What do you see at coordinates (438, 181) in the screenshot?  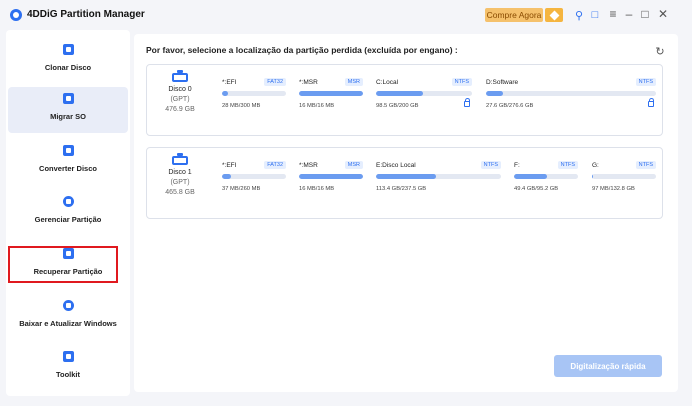 I see `partition-item: E:Disco Local NTFS 113.4 GB/237.5 GB` at bounding box center [438, 181].